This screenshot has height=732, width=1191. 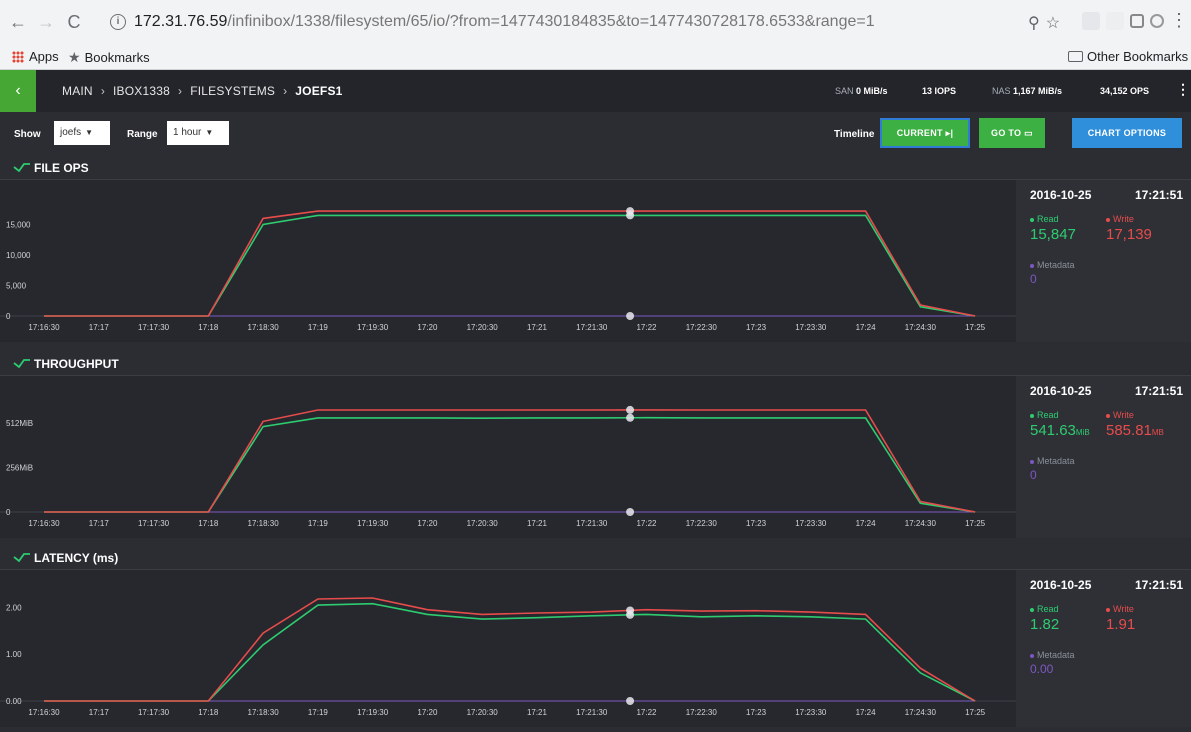 I want to click on read-value-number: 15,847, so click(x=1053, y=234).